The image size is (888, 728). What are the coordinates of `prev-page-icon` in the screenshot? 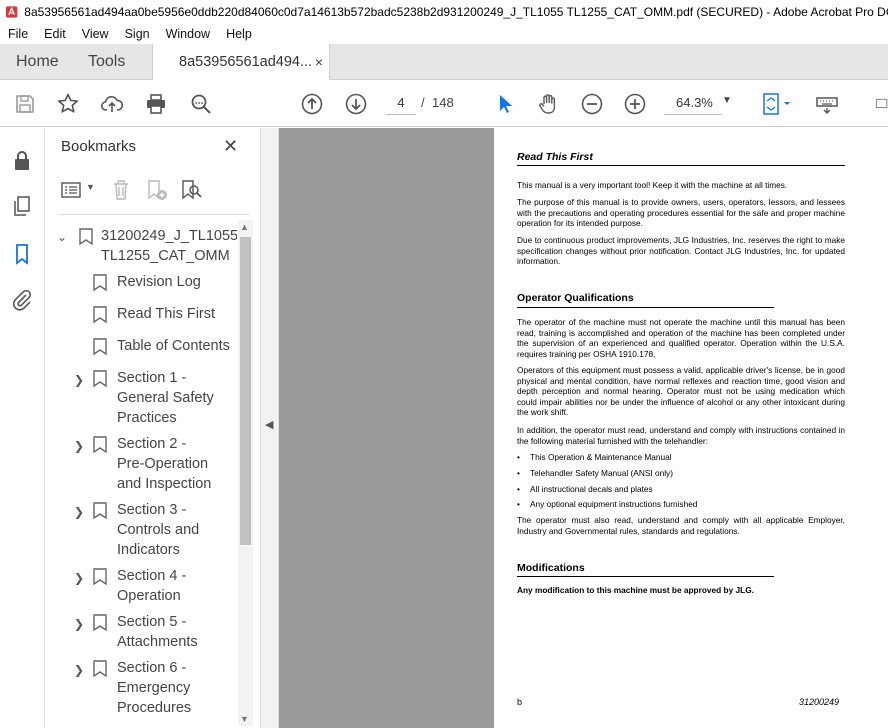 It's located at (312, 104).